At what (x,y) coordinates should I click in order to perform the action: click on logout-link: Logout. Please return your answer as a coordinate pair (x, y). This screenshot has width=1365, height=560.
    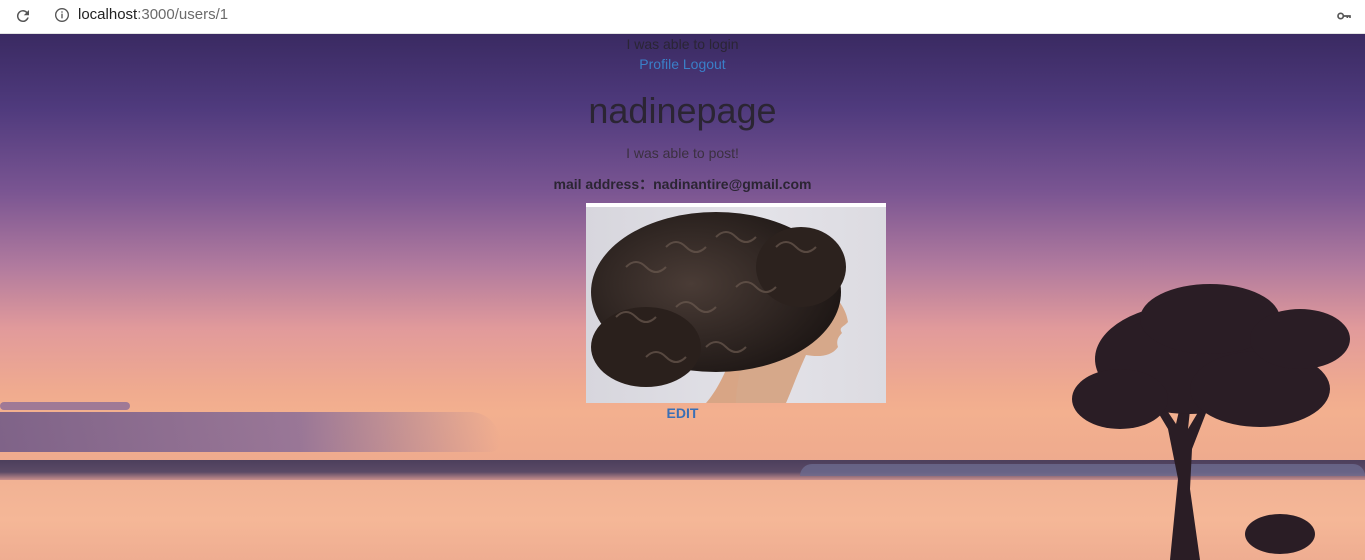
    Looking at the image, I should click on (704, 64).